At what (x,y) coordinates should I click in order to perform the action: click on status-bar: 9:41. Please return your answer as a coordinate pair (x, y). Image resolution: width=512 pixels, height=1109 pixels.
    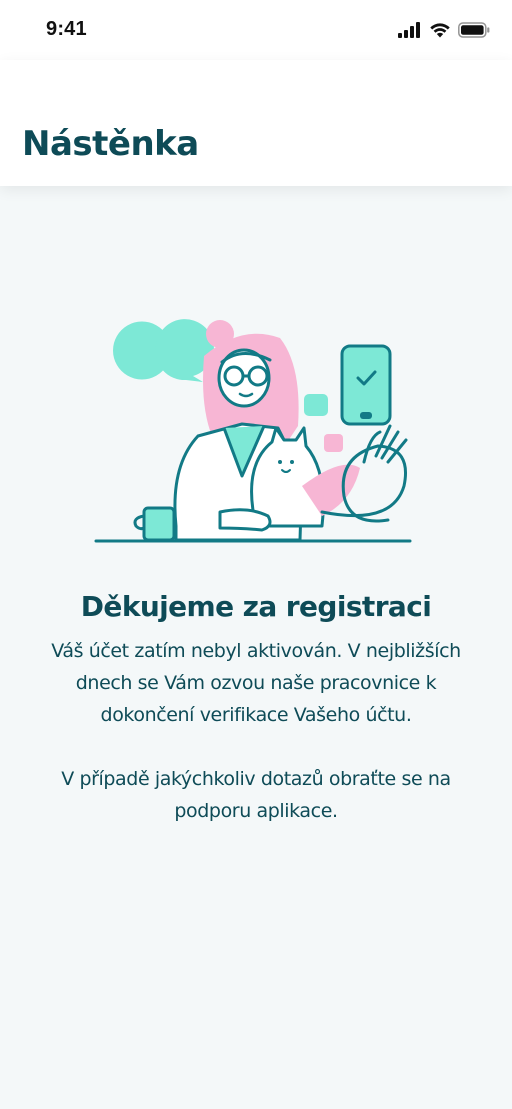
    Looking at the image, I should click on (256, 30).